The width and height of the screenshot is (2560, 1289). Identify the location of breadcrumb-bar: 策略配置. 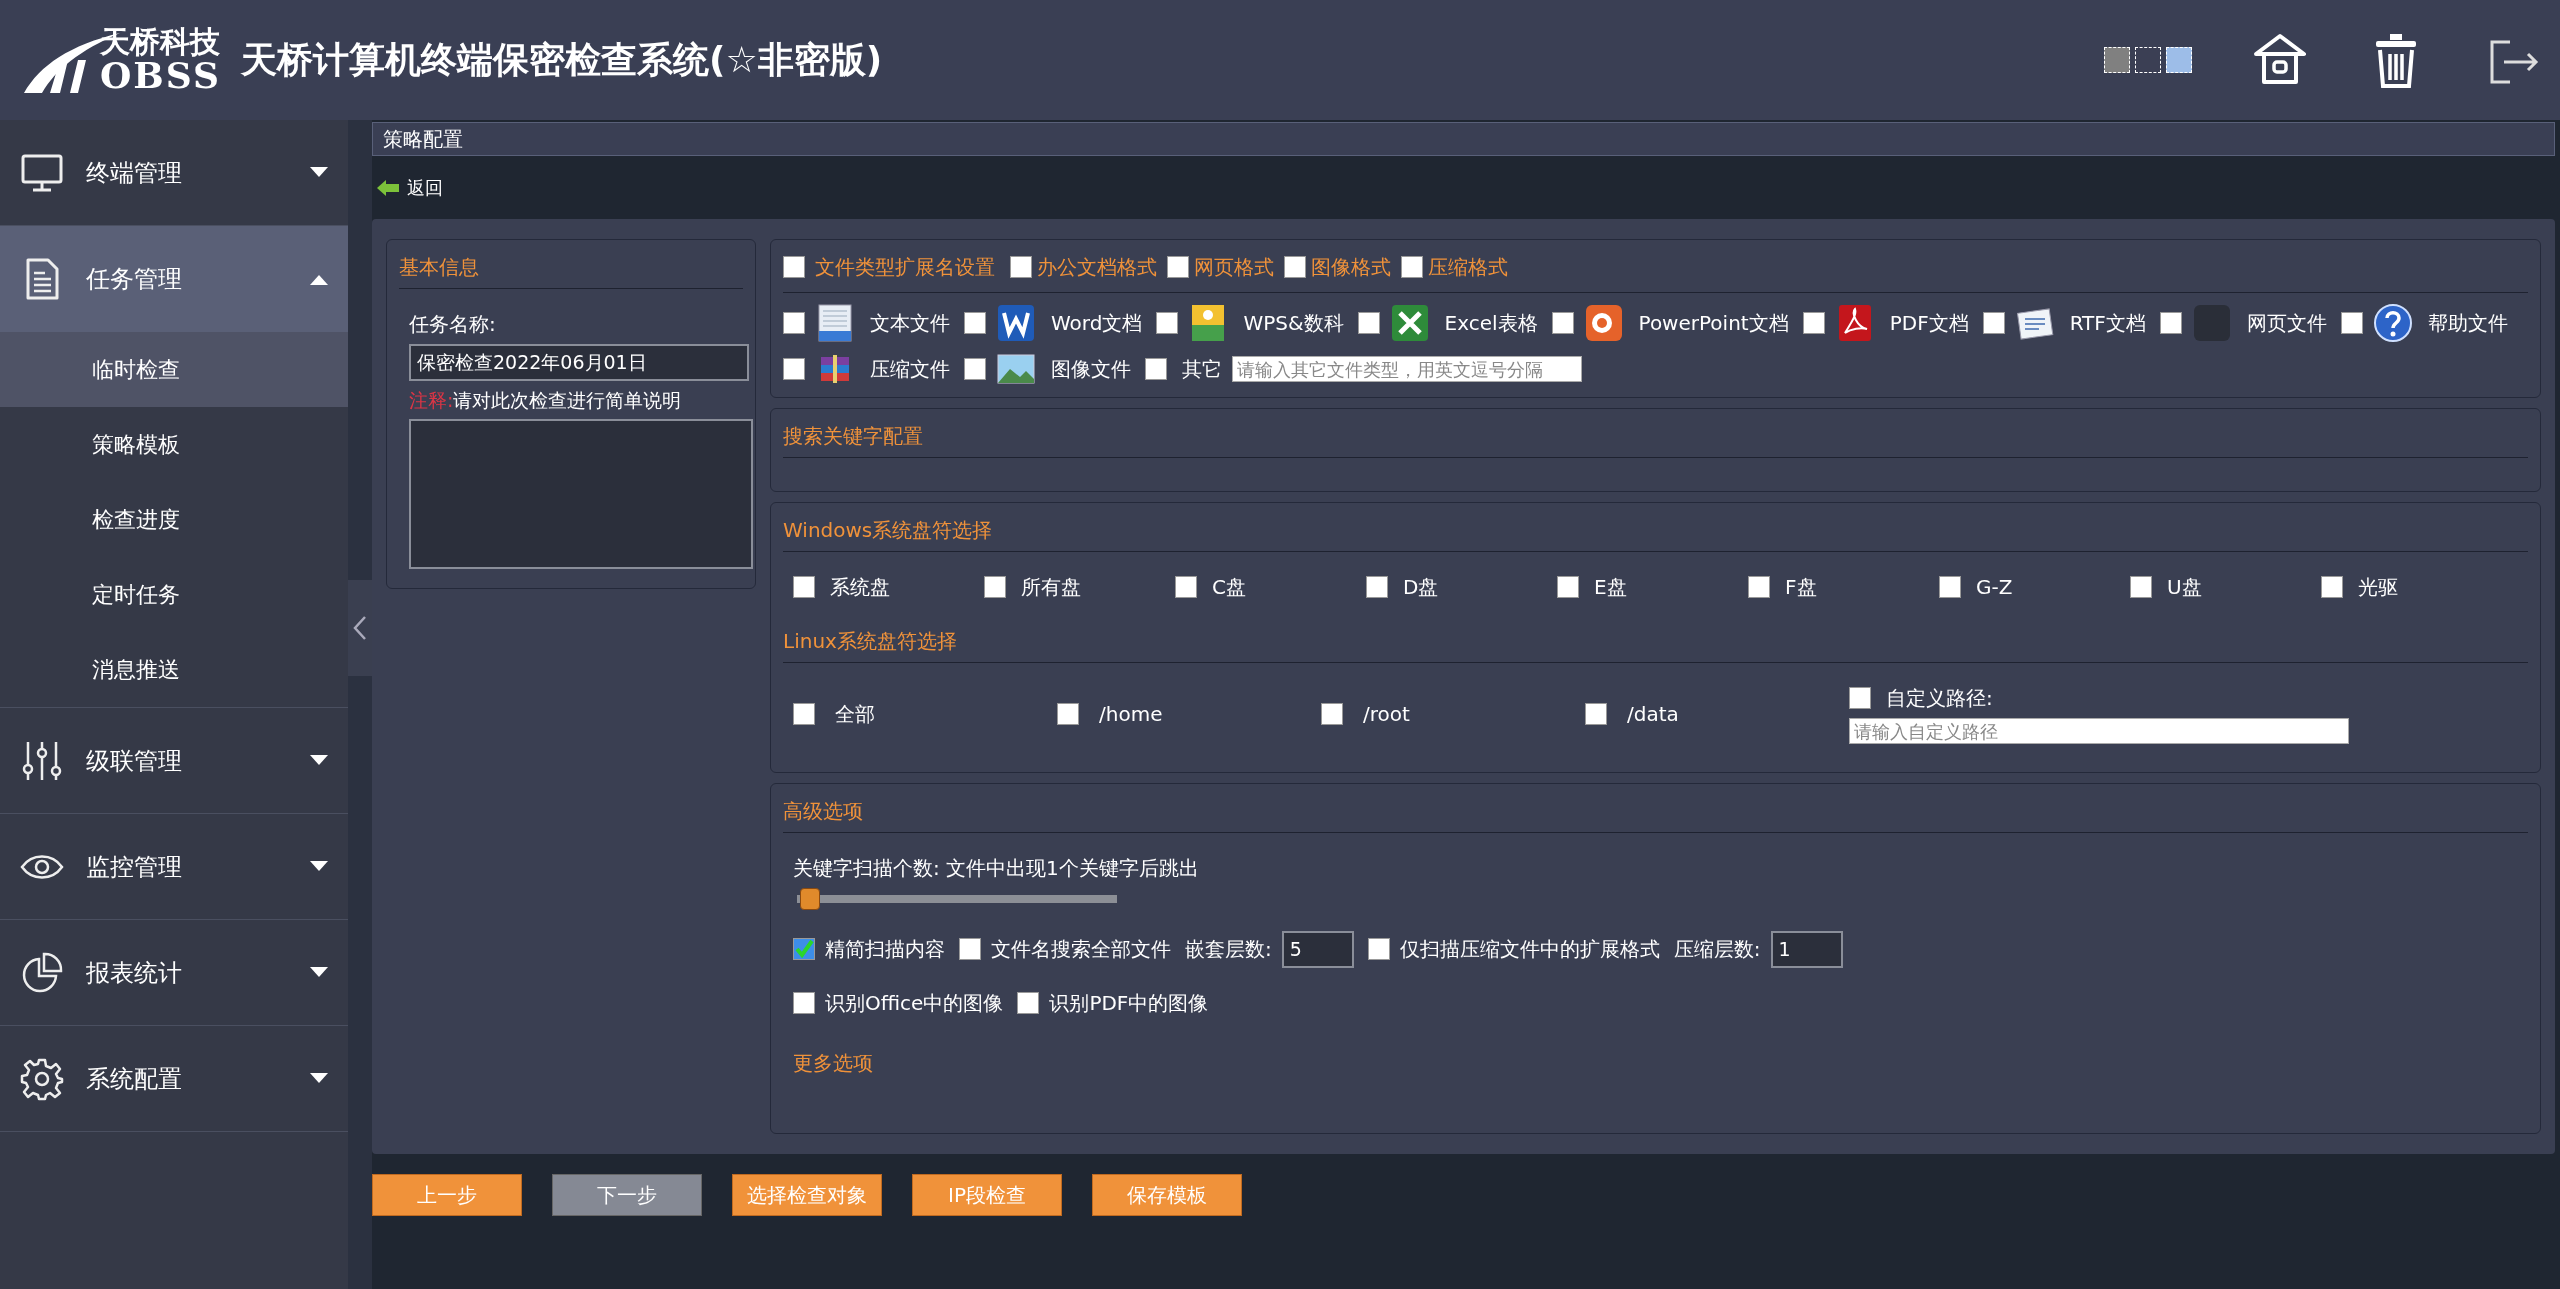
(1463, 139).